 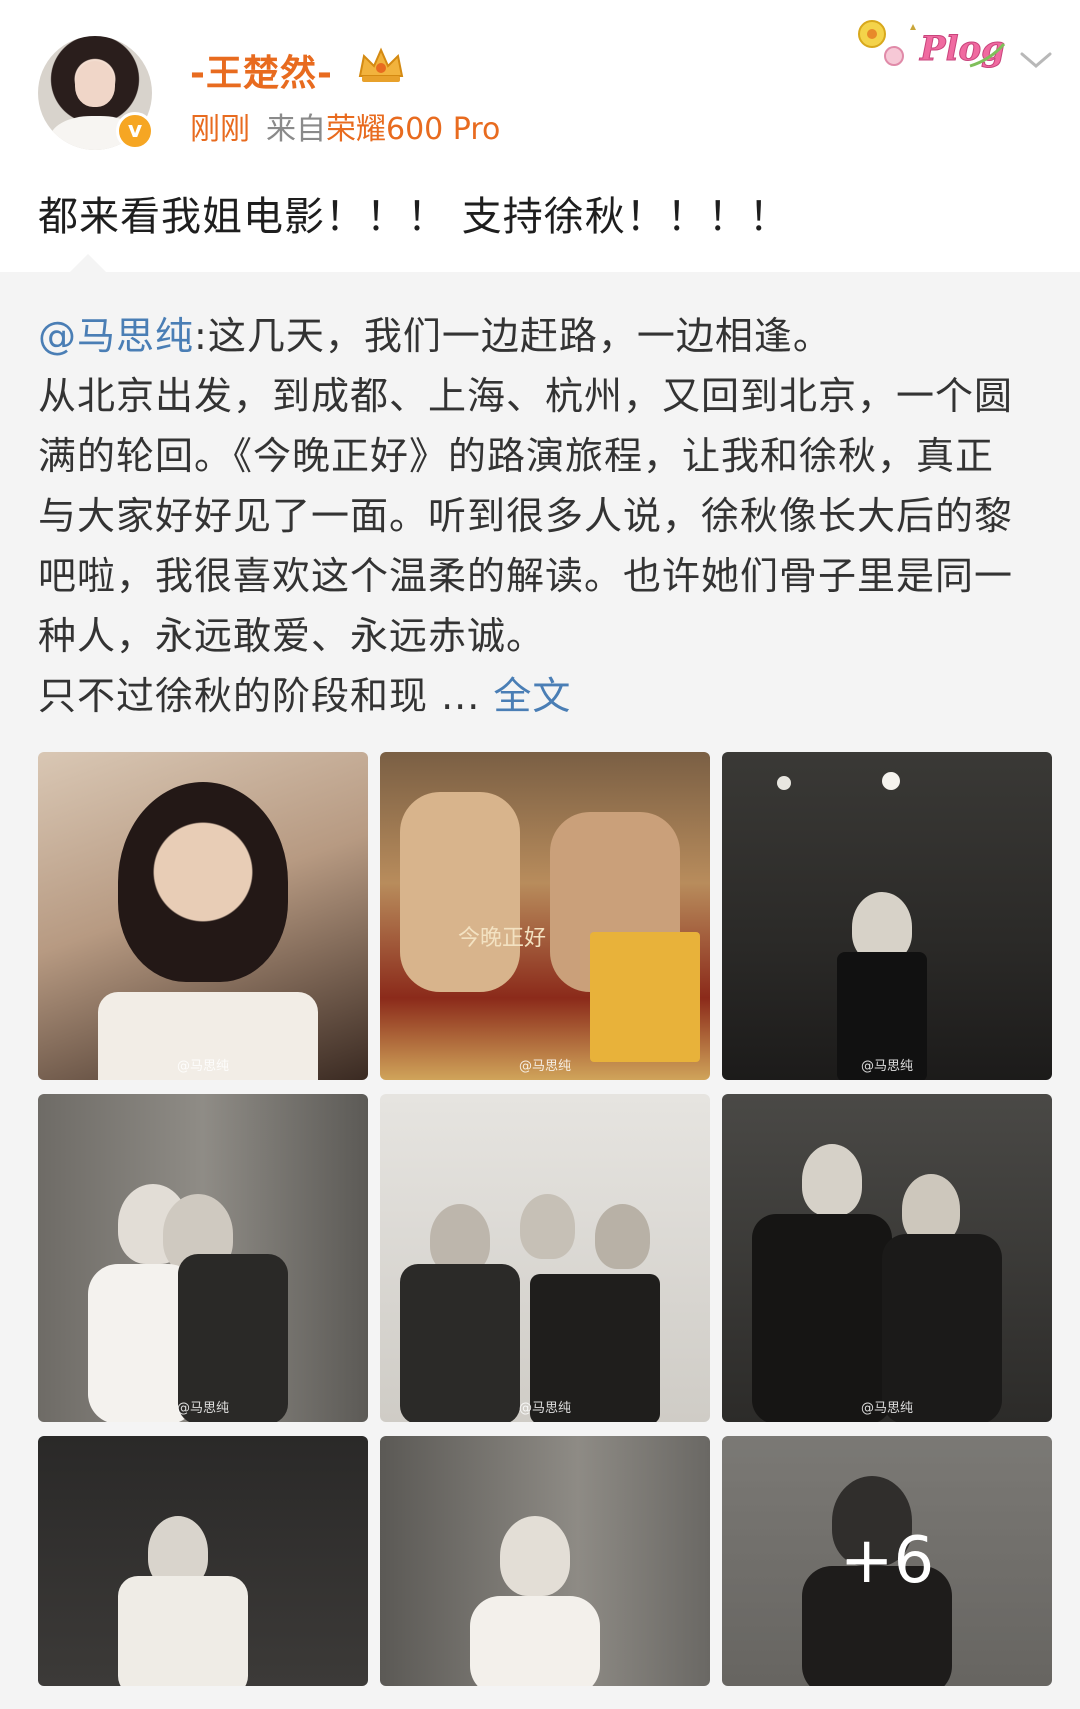 I want to click on repost-line-5: 吧啦，我很喜欢这个温柔的解读。也许她们骨子里是同一, so click(x=526, y=576).